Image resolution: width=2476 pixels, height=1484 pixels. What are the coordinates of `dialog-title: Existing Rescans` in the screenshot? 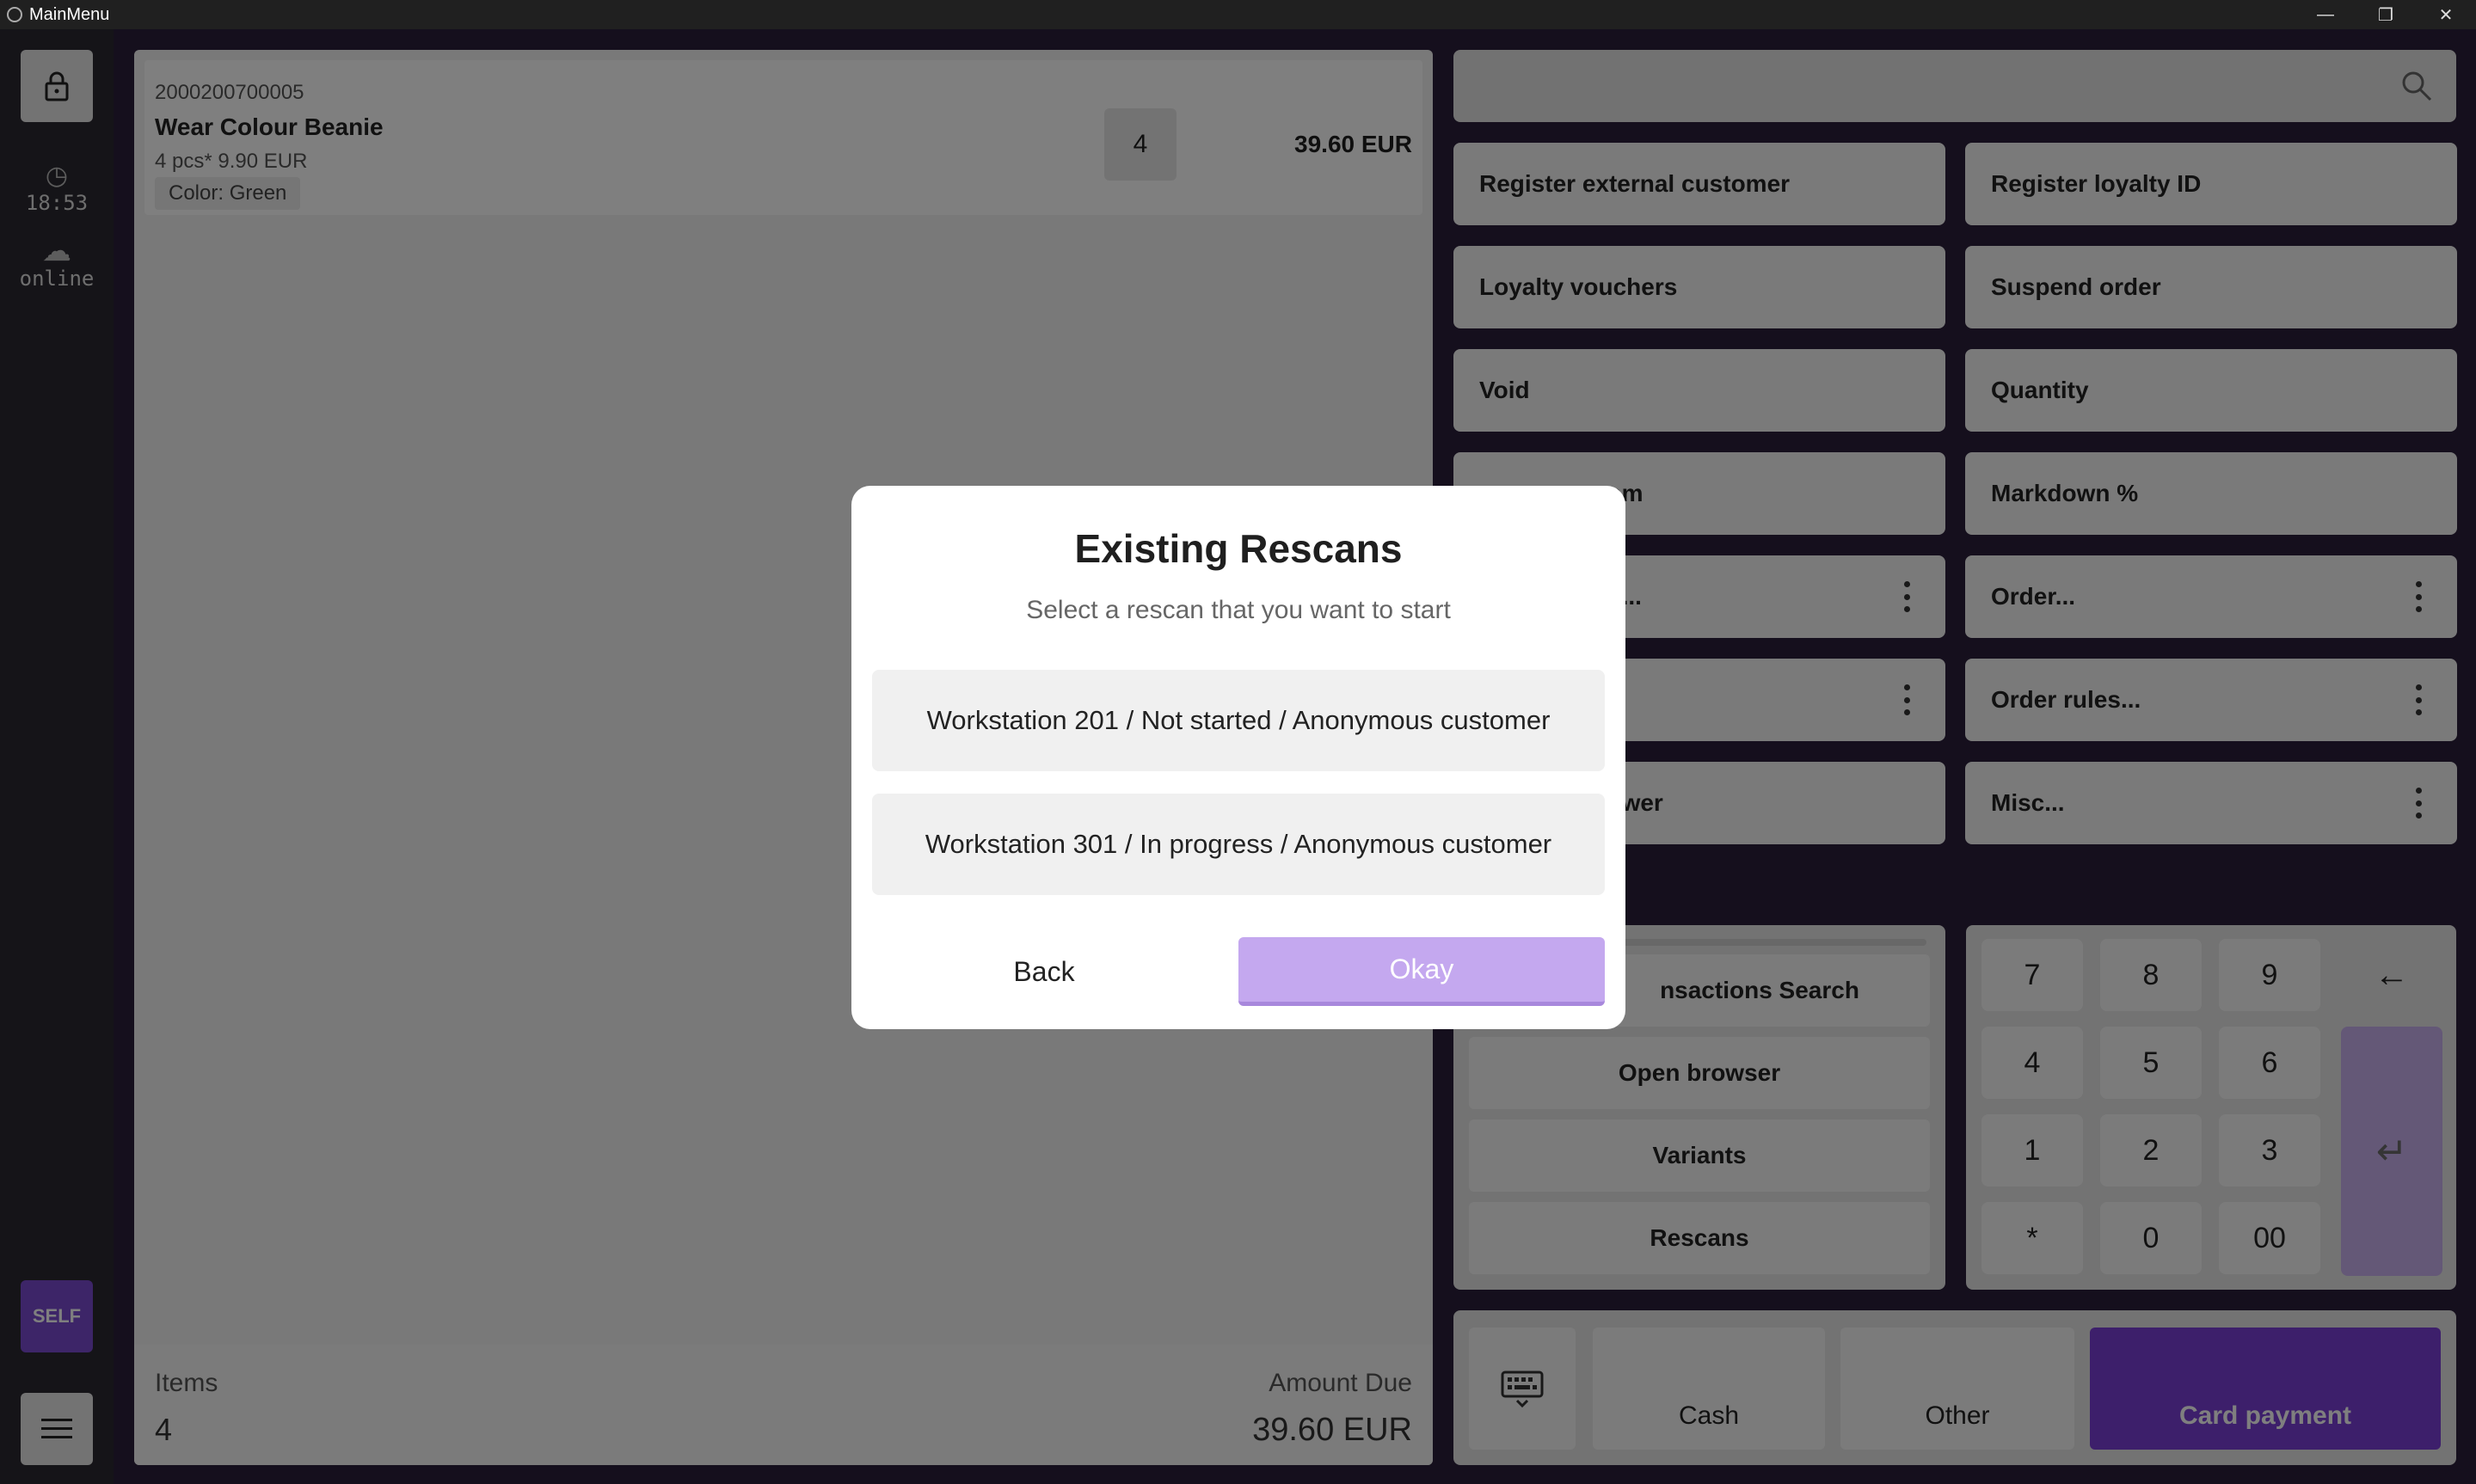 It's located at (1238, 548).